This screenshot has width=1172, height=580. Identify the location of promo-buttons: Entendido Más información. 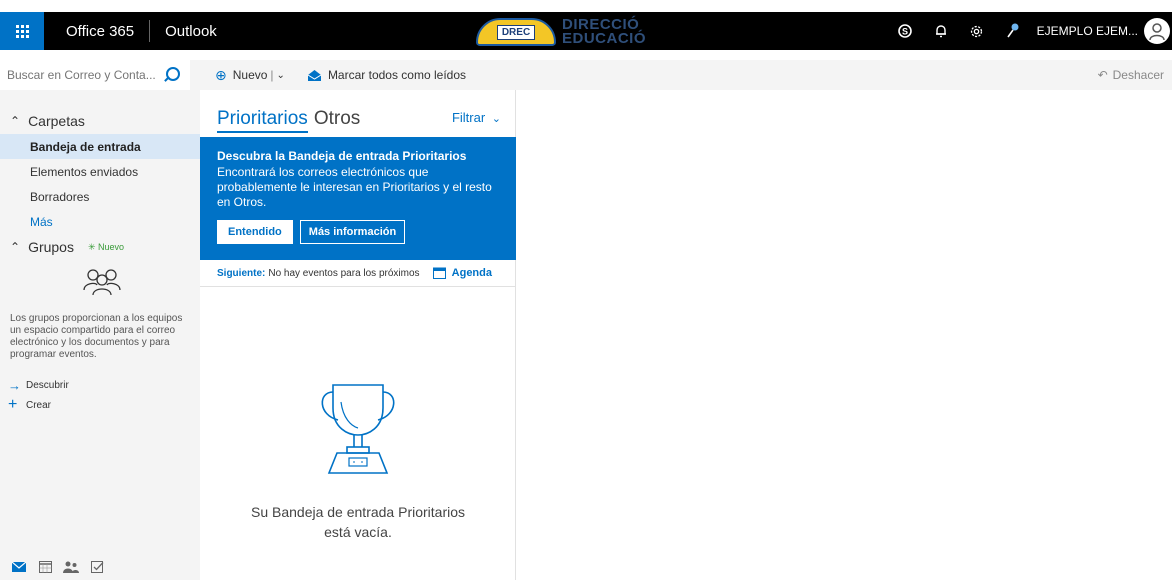
(358, 232).